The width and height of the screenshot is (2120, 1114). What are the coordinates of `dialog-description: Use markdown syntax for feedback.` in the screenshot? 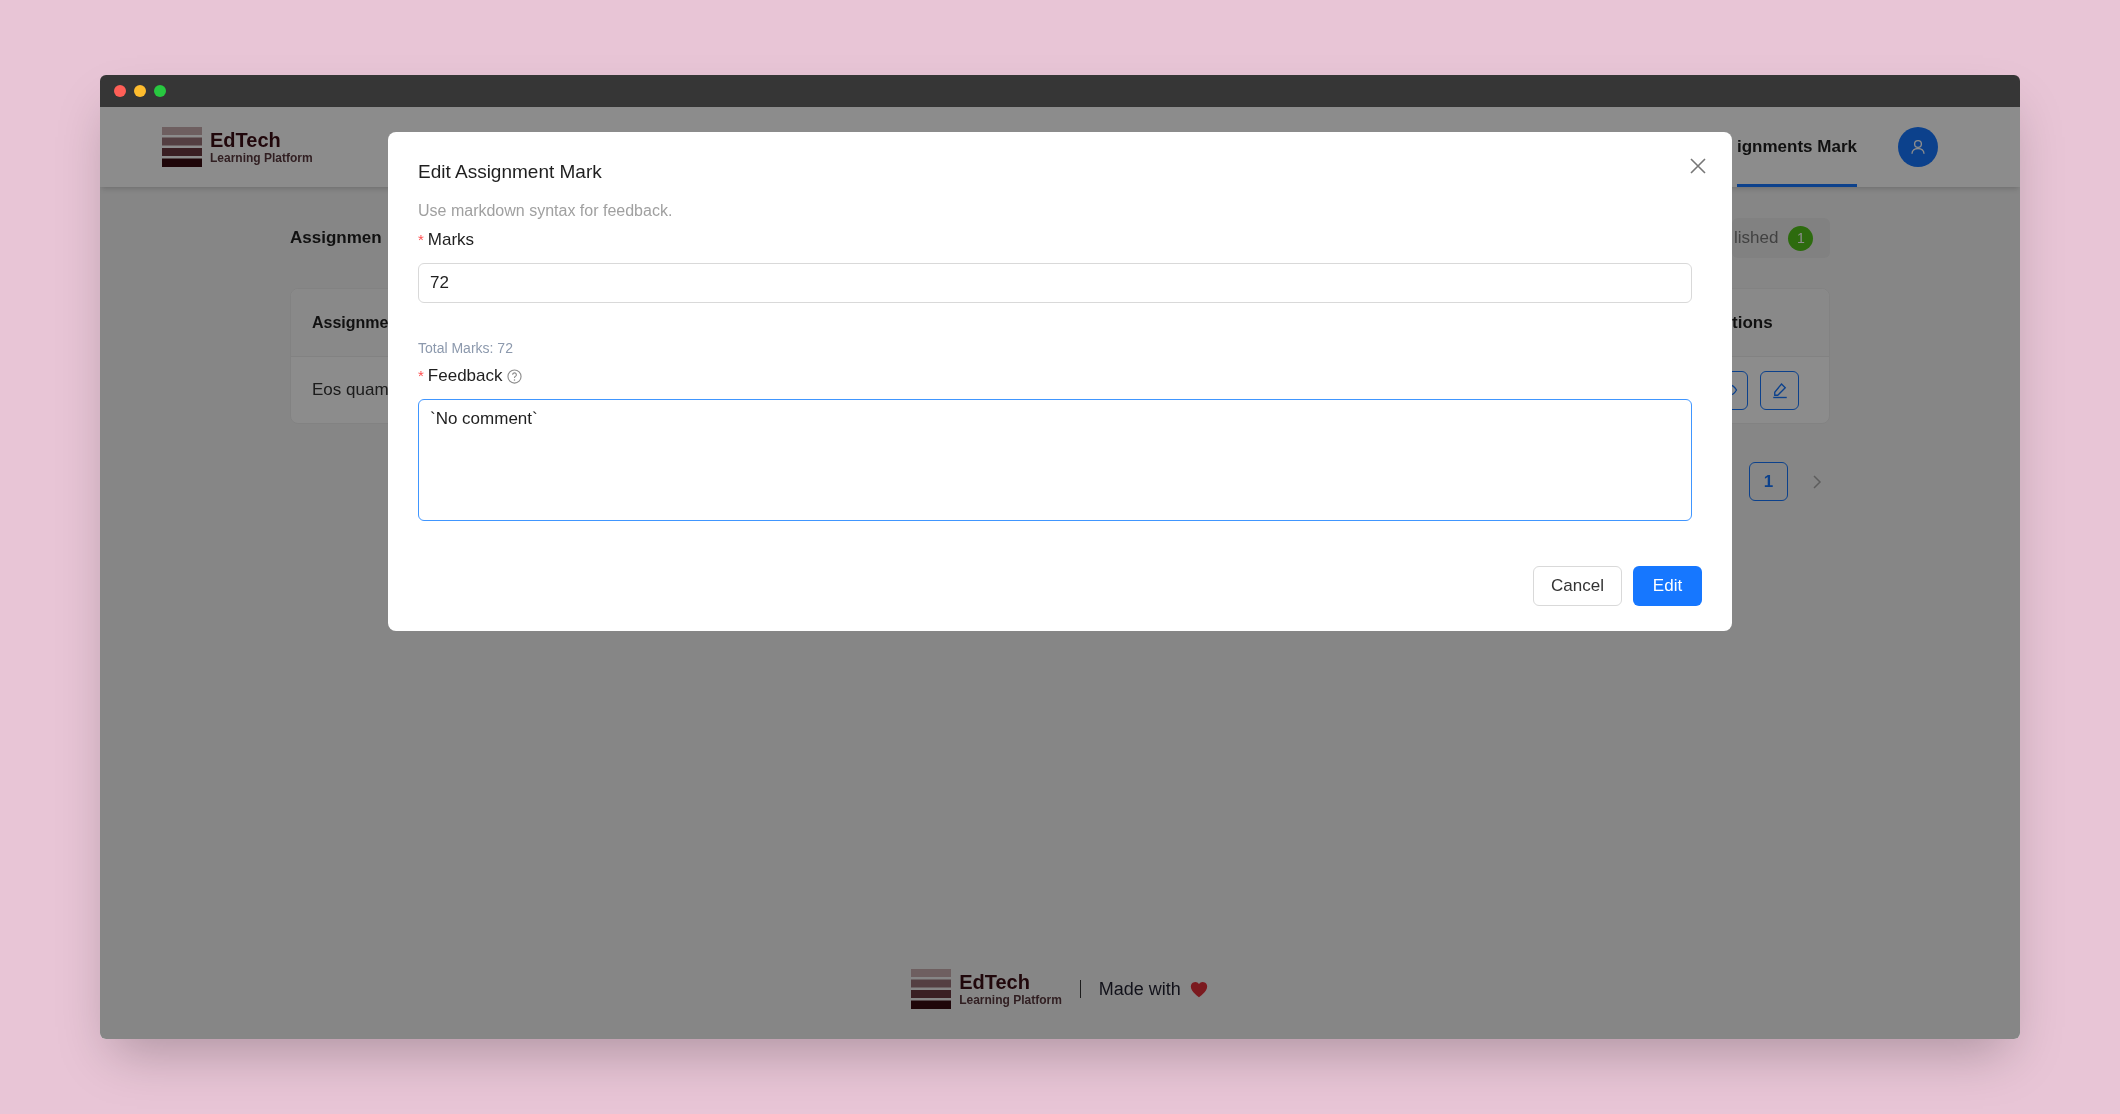 It's located at (546, 211).